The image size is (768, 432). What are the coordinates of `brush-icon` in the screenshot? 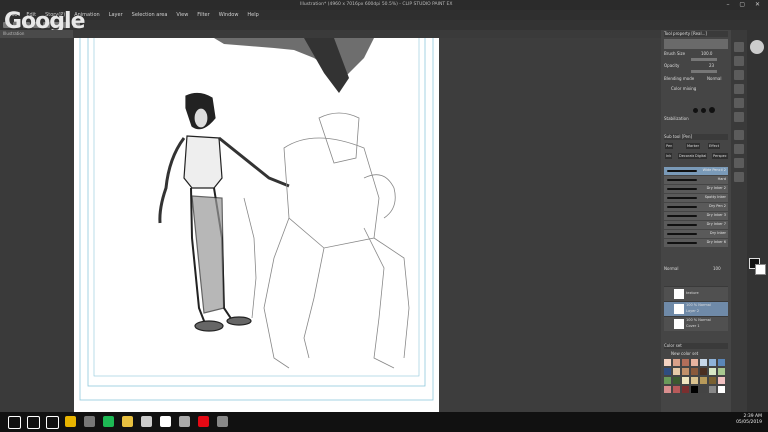 It's located at (739, 163).